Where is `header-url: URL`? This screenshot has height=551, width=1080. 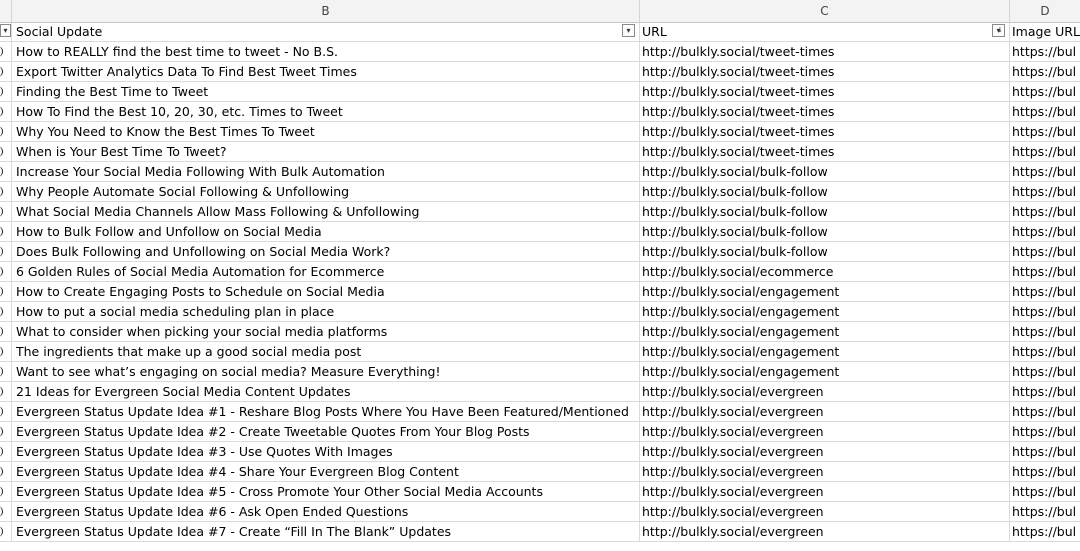
header-url: URL is located at coordinates (825, 31).